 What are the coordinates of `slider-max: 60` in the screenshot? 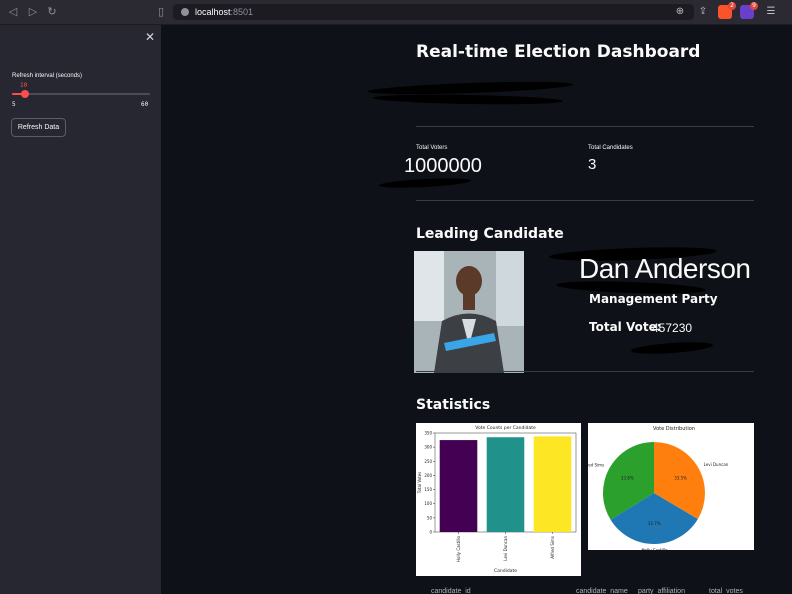 It's located at (145, 104).